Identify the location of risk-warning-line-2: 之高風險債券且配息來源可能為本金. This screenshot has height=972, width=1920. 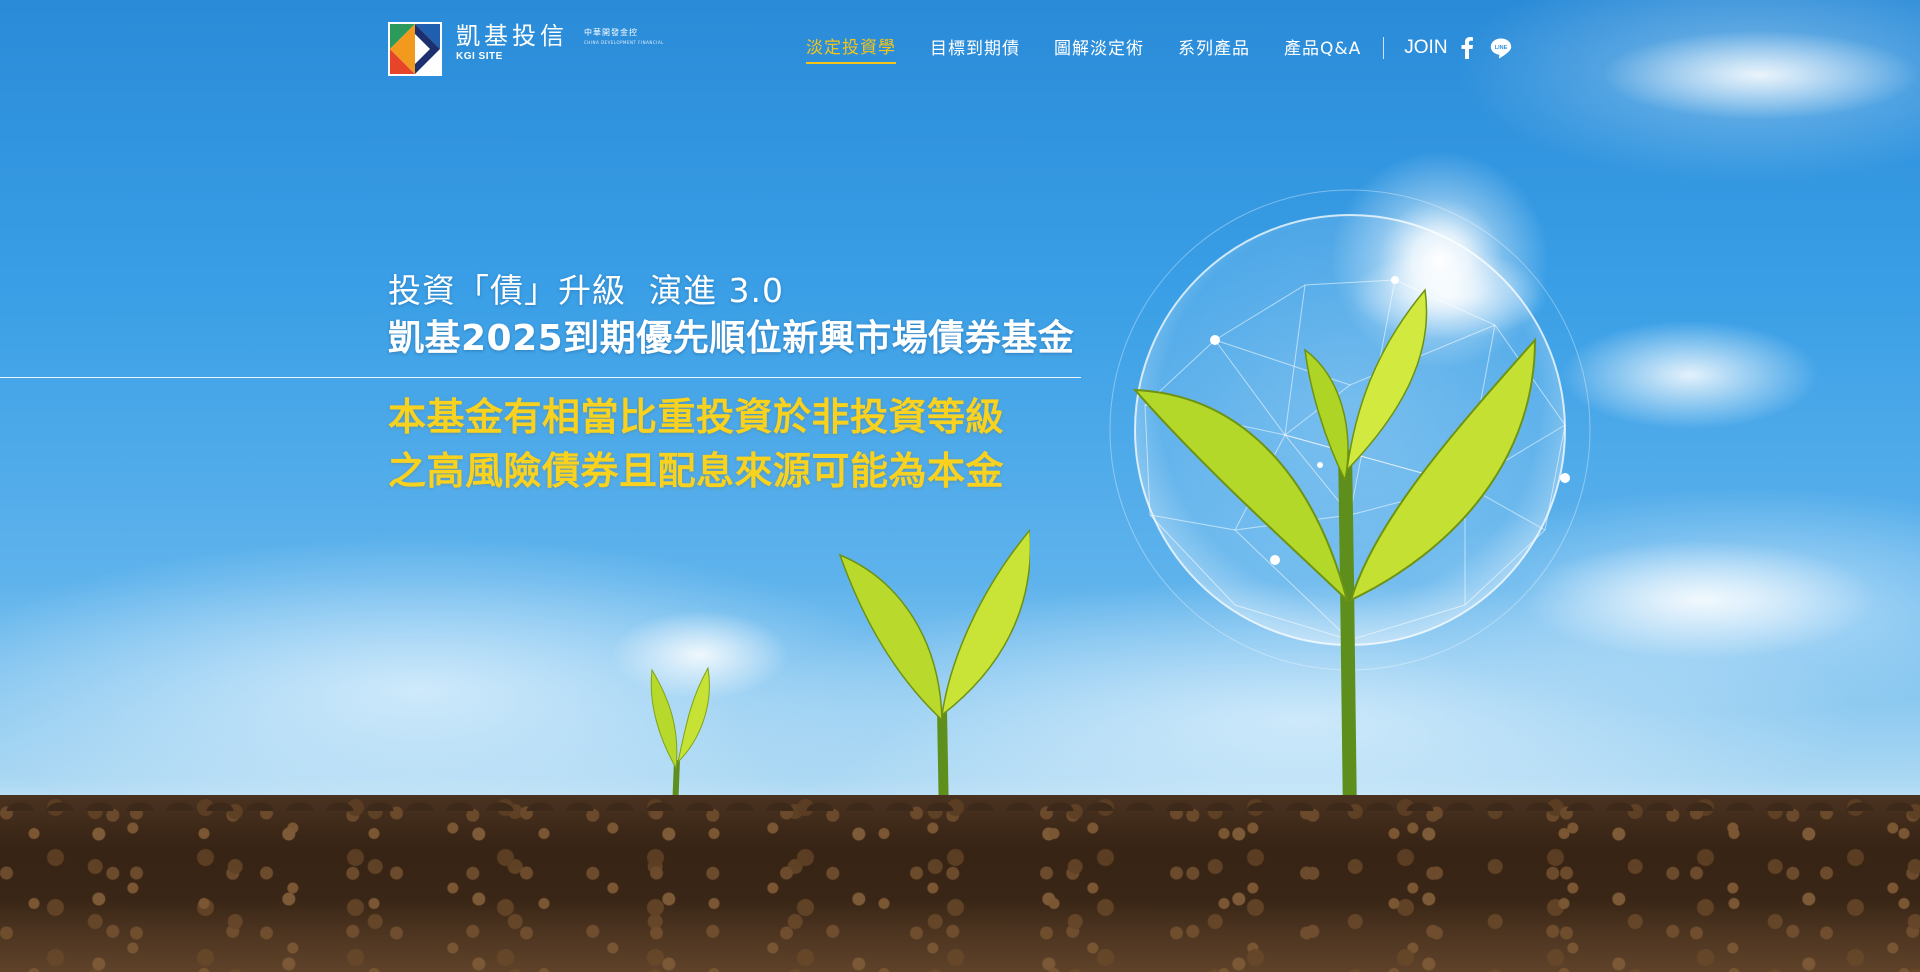
(696, 471).